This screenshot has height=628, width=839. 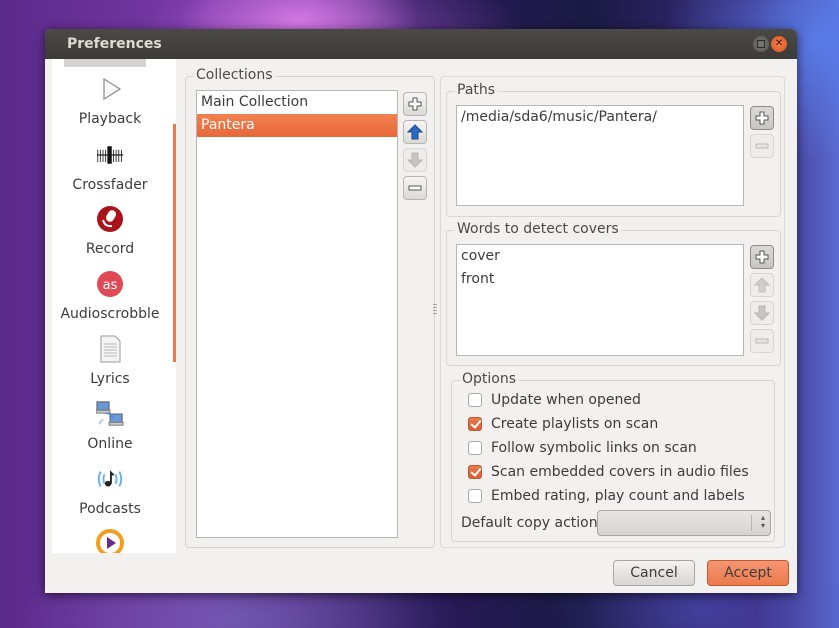 I want to click on sidebar-item-label: Online, so click(x=110, y=444).